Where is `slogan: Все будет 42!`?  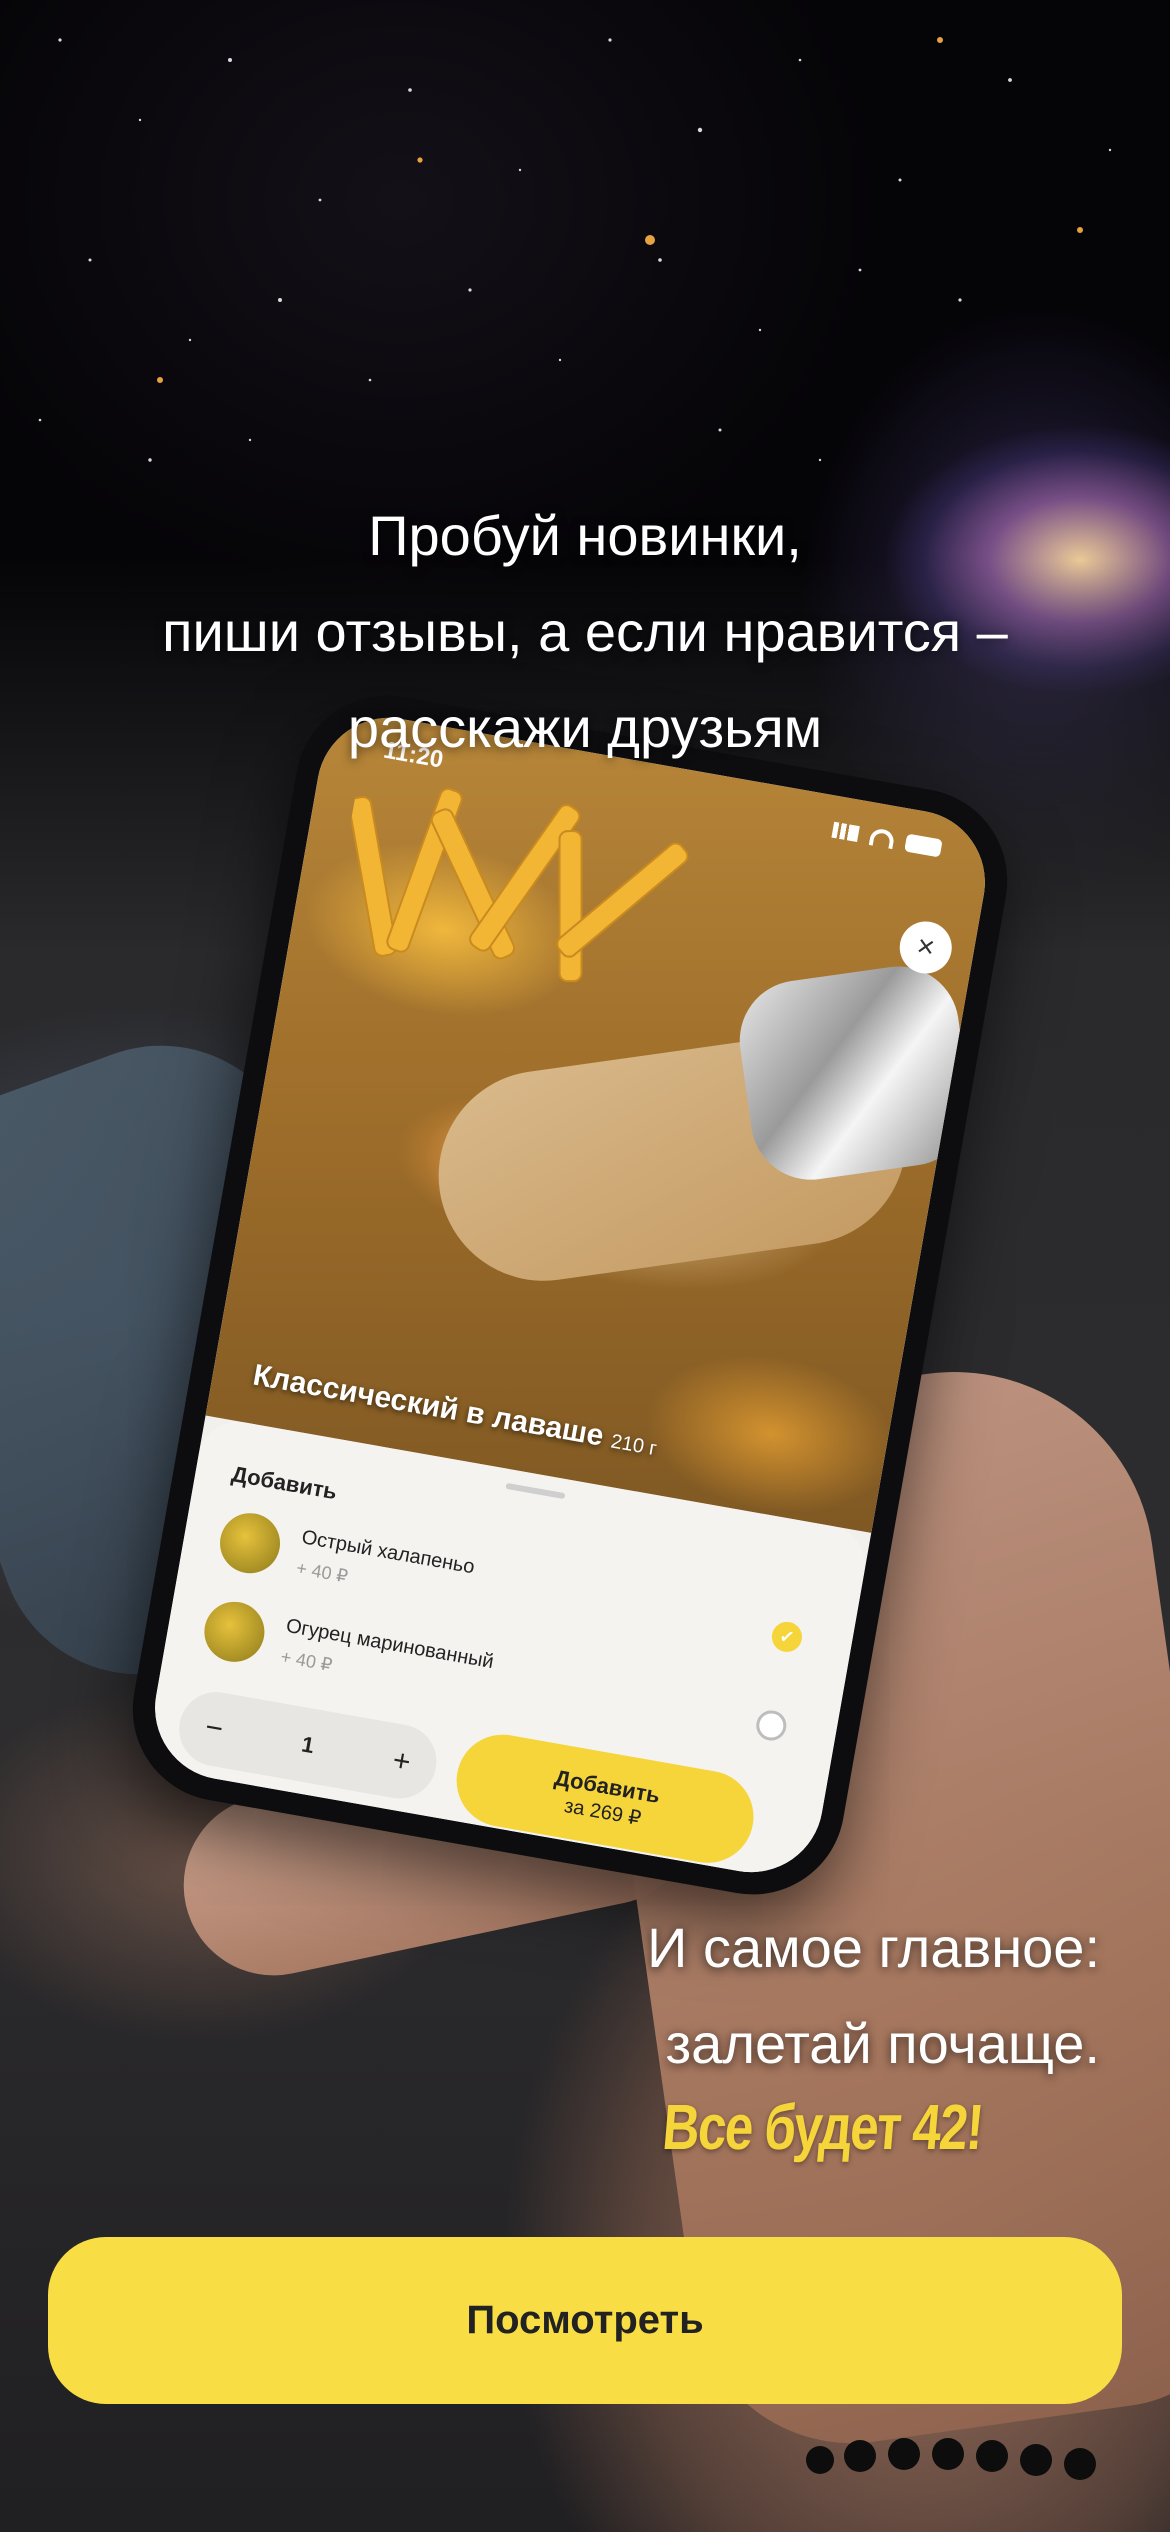
slogan: Все будет 42! is located at coordinates (822, 2127).